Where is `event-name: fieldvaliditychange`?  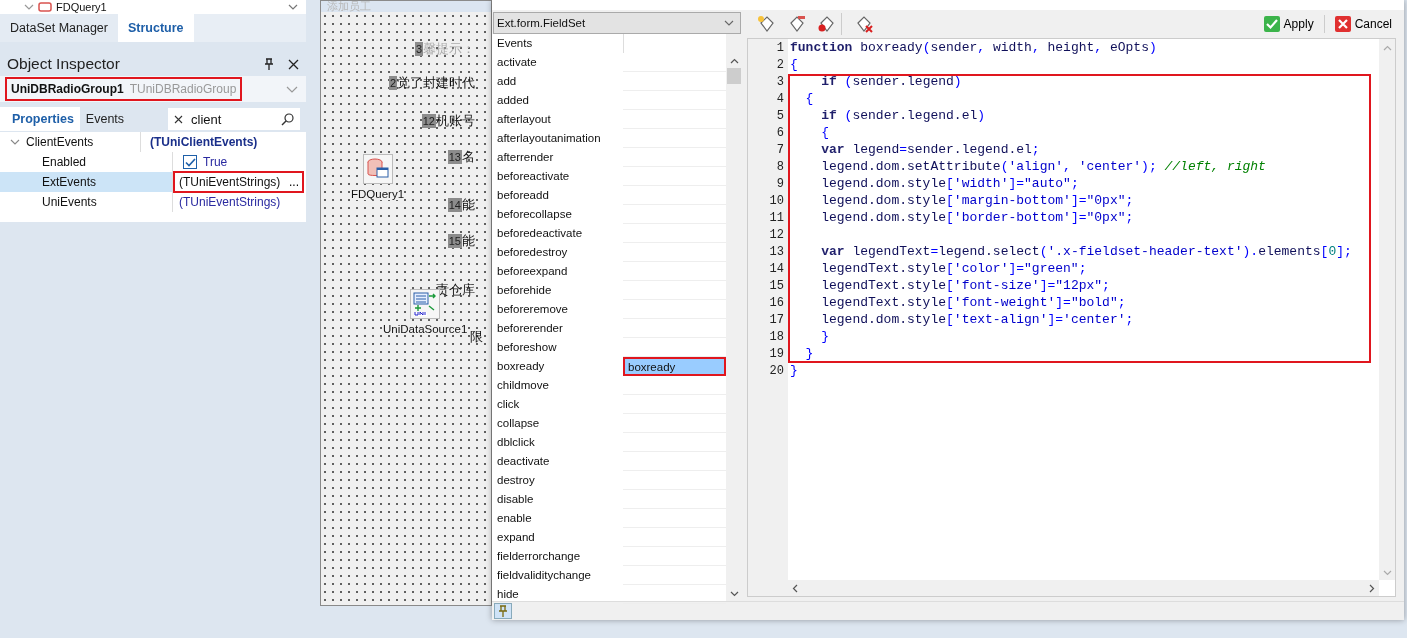
event-name: fieldvaliditychange is located at coordinates (557, 575).